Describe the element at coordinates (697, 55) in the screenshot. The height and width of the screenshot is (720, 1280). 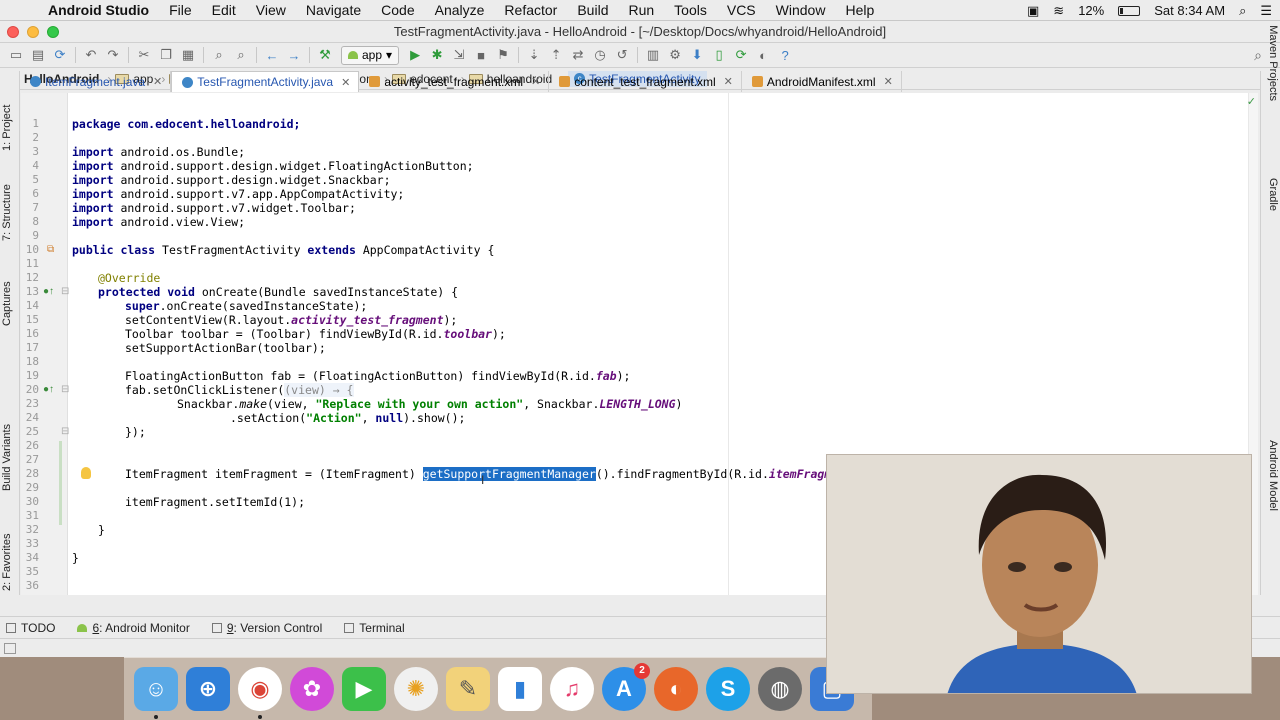
I see `sdk-manager-icon: ⬇` at that location.